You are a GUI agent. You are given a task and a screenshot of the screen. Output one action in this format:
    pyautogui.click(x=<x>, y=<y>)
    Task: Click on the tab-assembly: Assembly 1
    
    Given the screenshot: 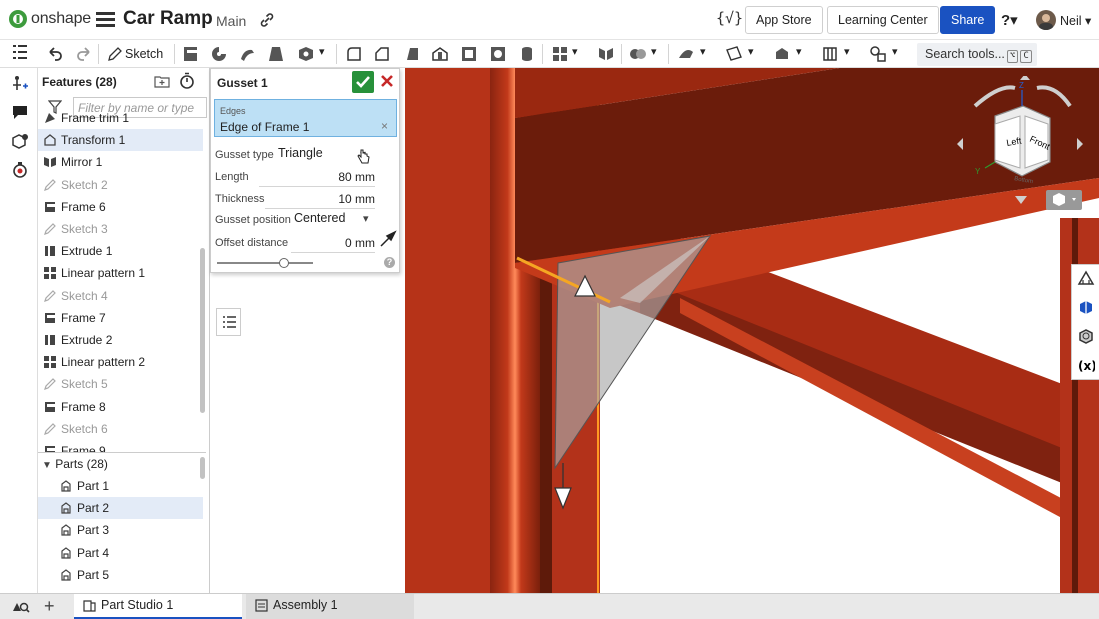 What is the action you would take?
    pyautogui.click(x=330, y=606)
    